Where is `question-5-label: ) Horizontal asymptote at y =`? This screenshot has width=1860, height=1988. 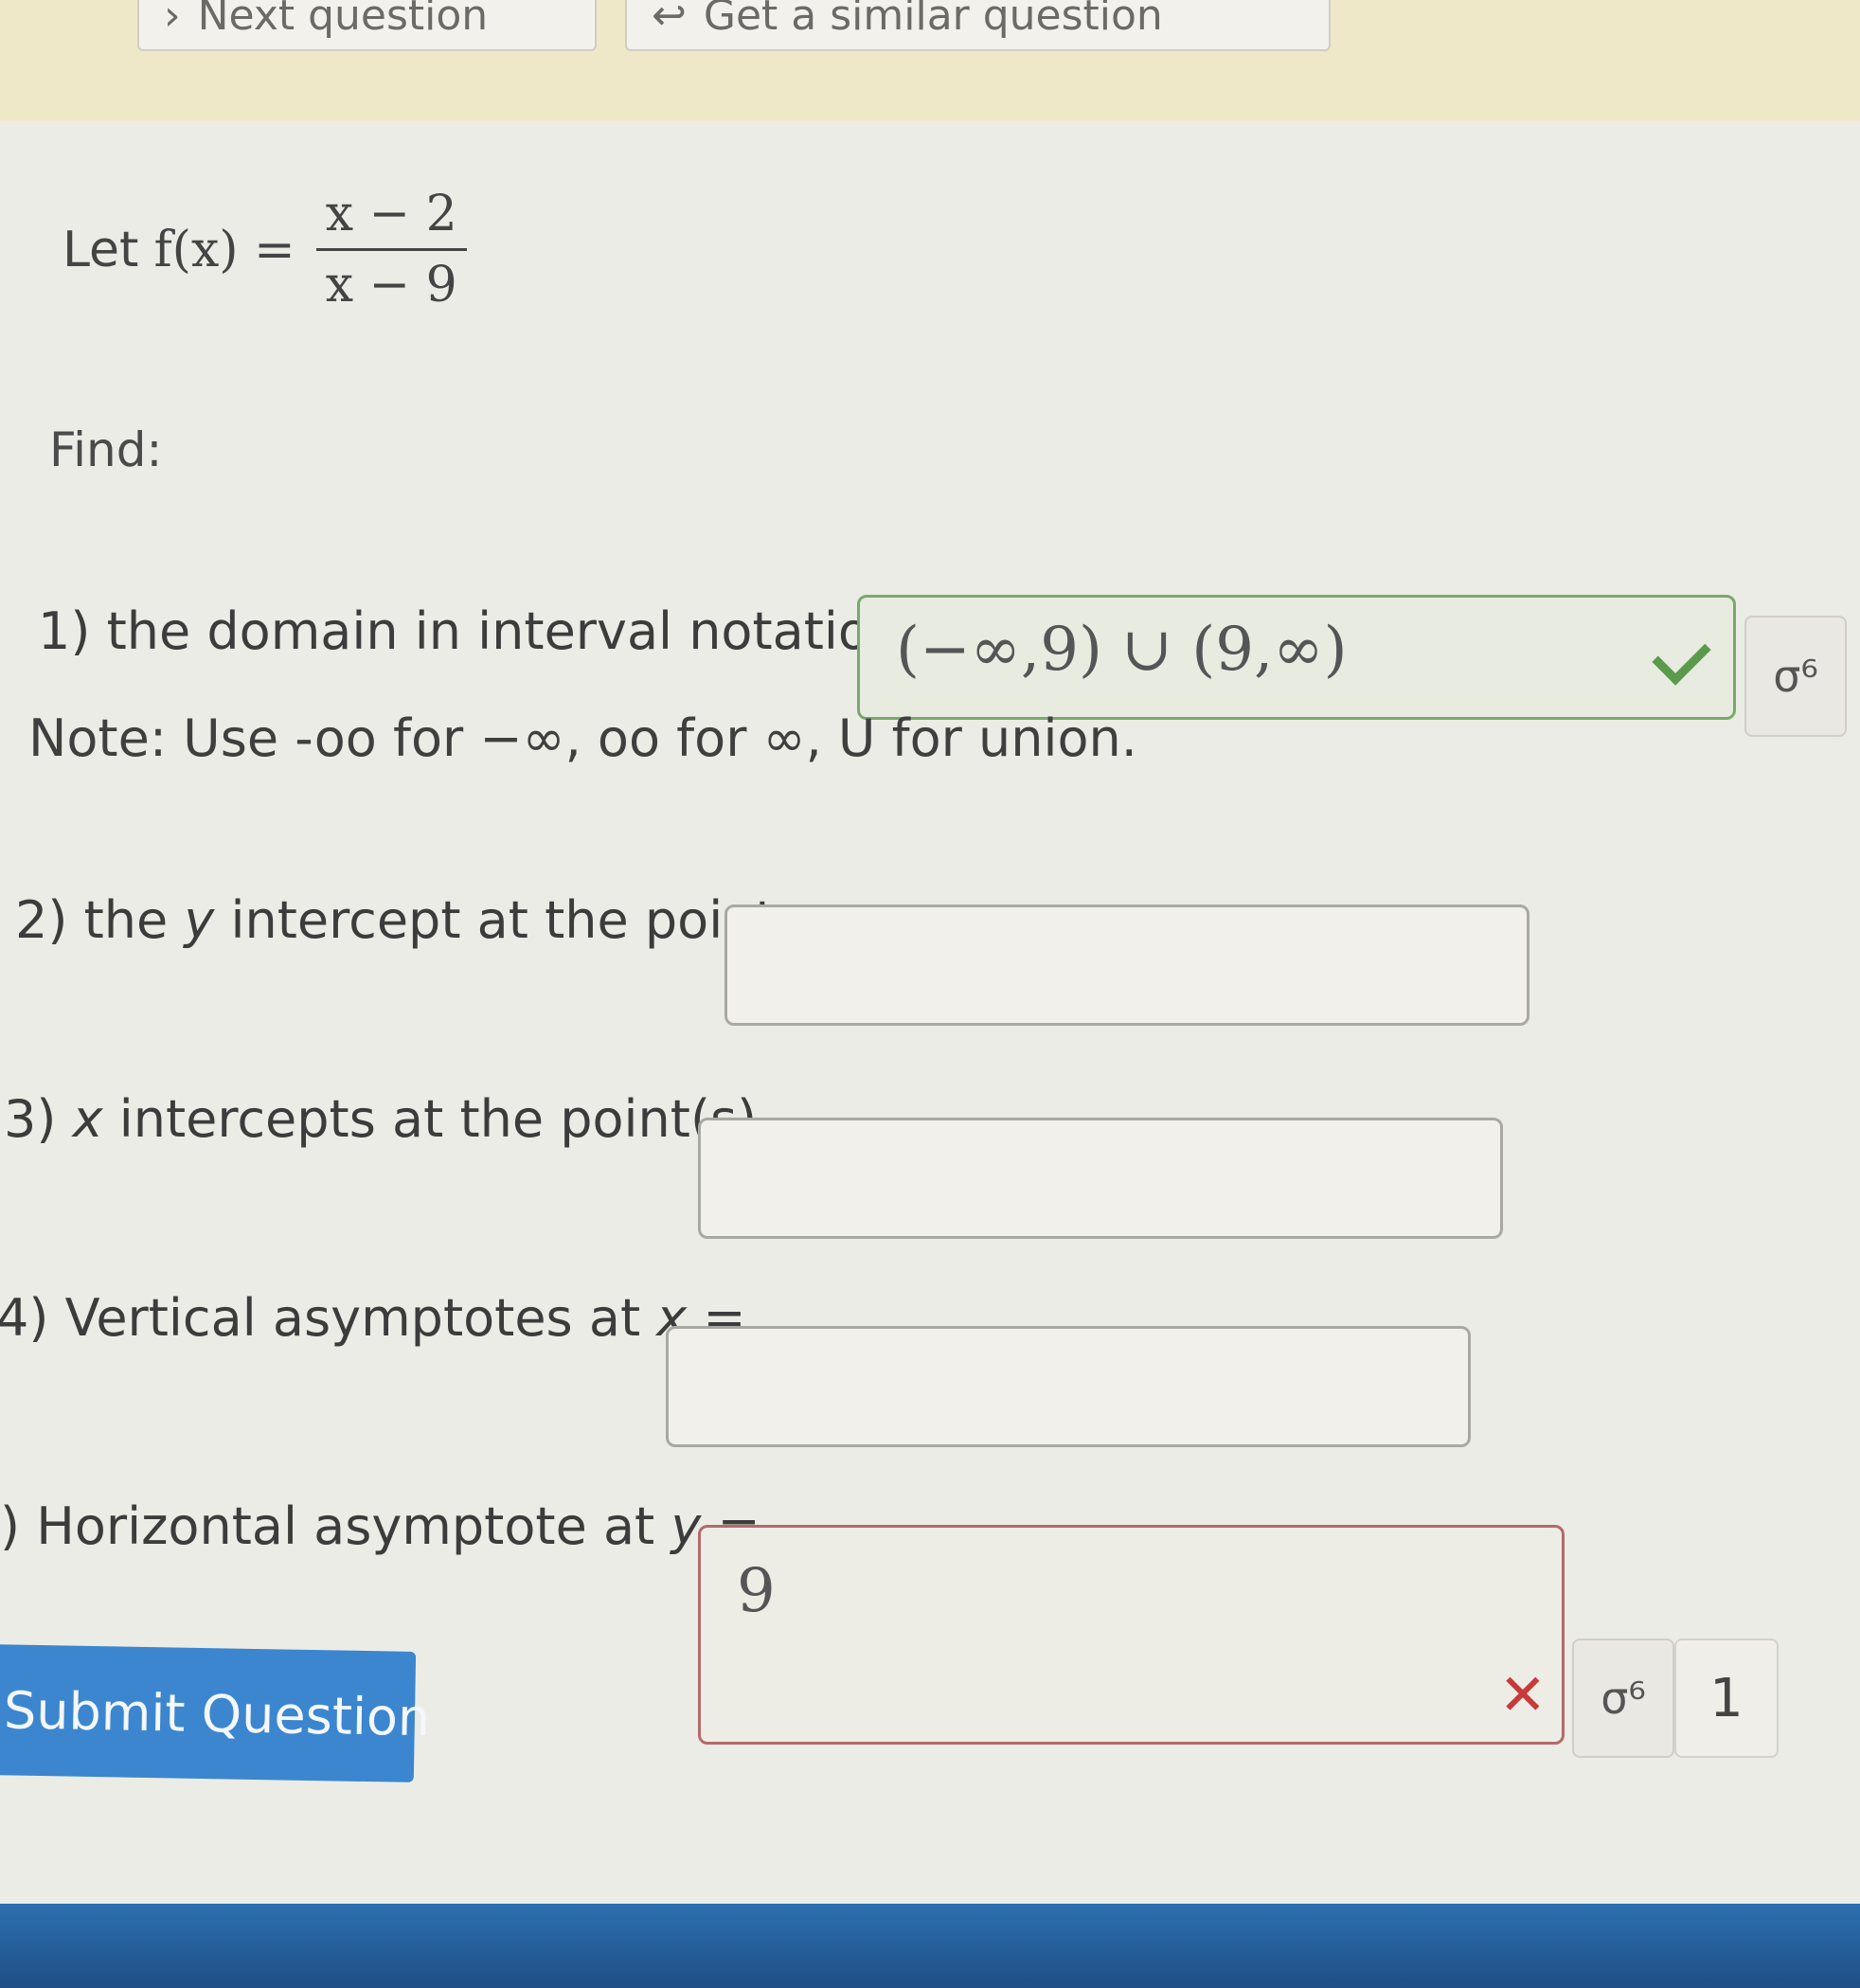
question-5-label: ) Horizontal asymptote at y = is located at coordinates (380, 1526).